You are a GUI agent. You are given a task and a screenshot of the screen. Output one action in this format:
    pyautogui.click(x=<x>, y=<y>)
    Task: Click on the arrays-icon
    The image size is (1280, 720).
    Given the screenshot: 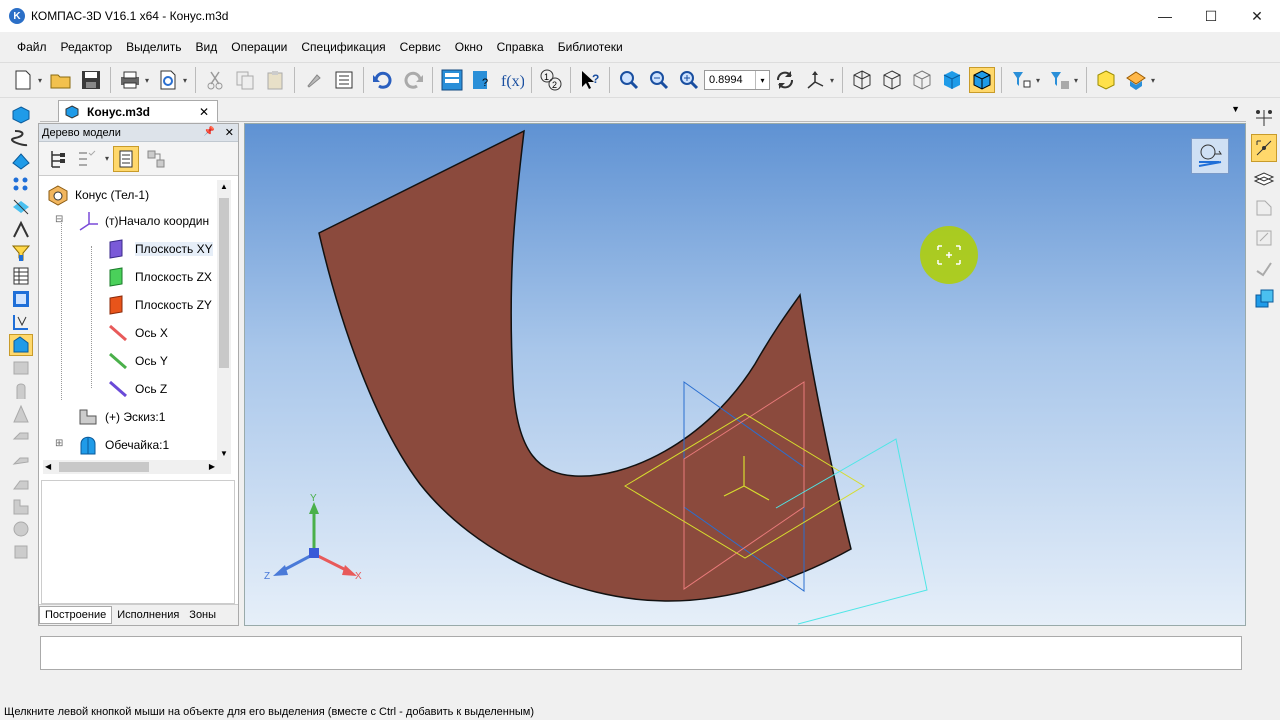 What is the action you would take?
    pyautogui.click(x=21, y=184)
    